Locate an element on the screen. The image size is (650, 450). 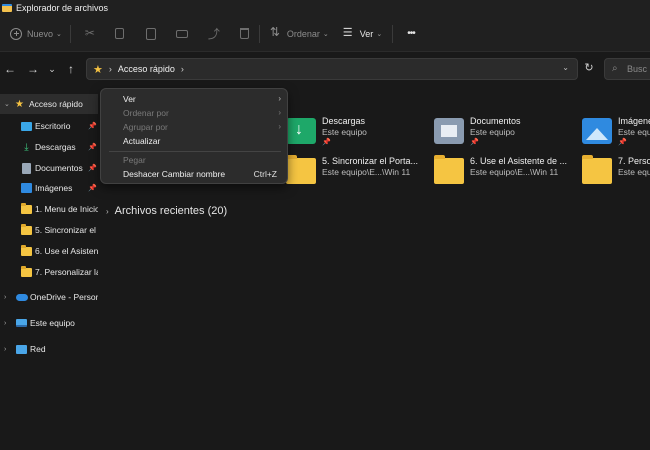
back-button: ← is located at coordinates (10, 69).